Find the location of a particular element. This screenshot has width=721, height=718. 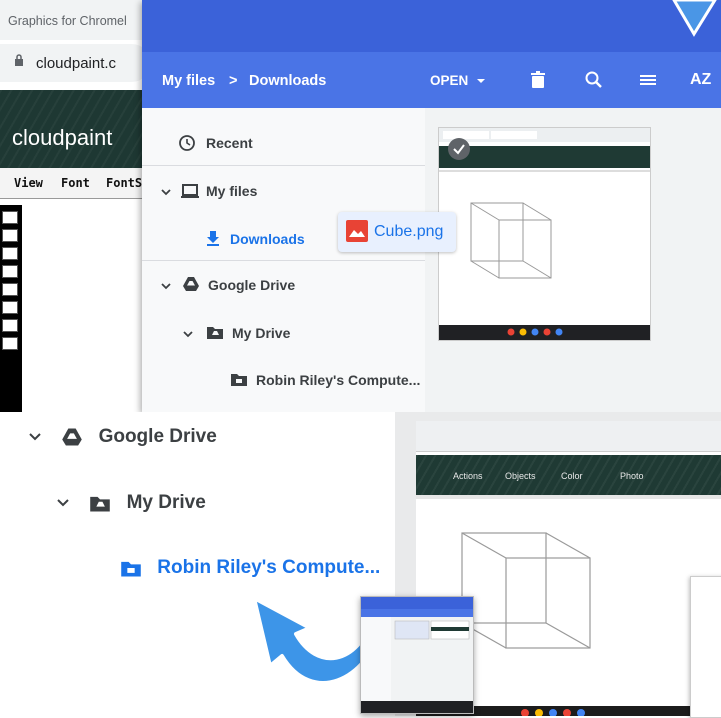

sort-button: AZ is located at coordinates (700, 80).